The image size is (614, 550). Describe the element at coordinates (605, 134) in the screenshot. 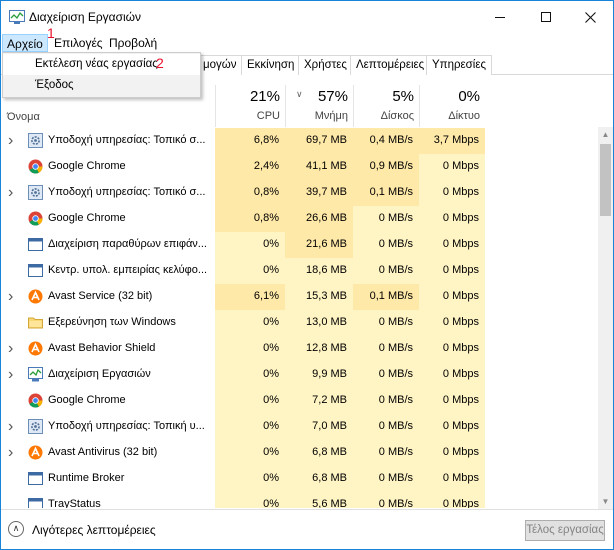

I see `scroll-up-icon: ▲` at that location.